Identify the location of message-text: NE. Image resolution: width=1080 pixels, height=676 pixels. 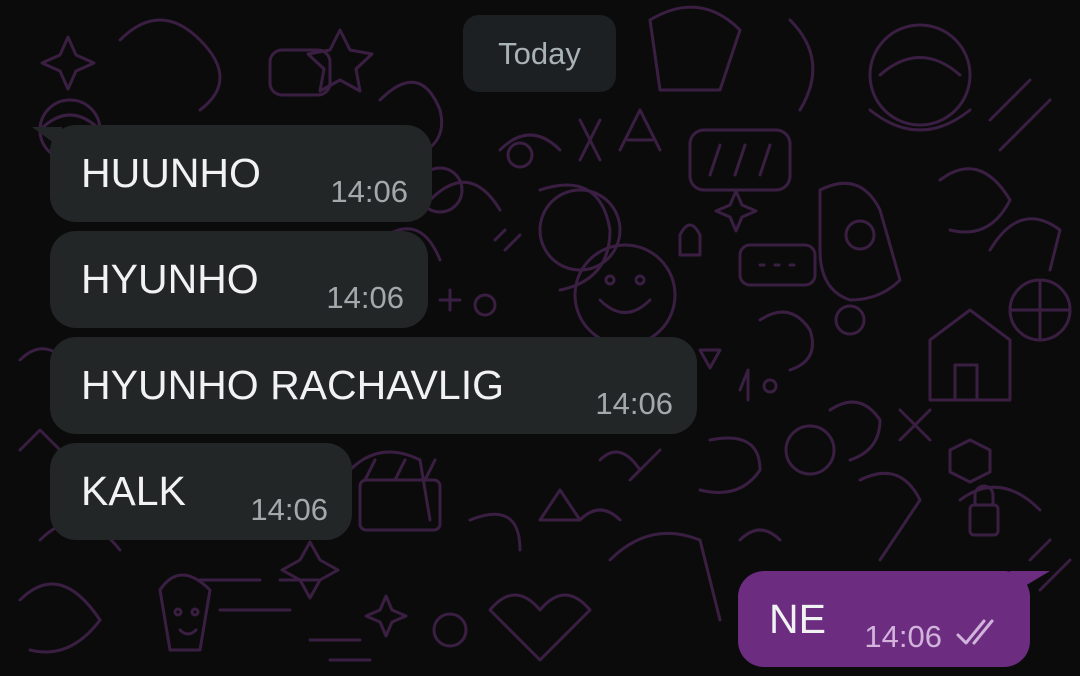
(797, 619).